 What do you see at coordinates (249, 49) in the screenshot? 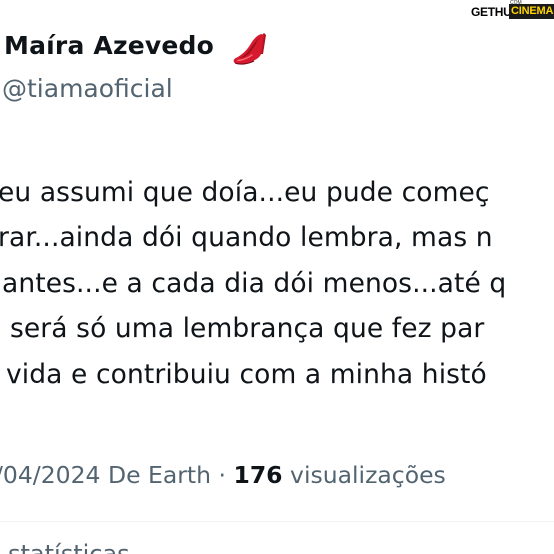
I see `high-heel-shoe-icon` at bounding box center [249, 49].